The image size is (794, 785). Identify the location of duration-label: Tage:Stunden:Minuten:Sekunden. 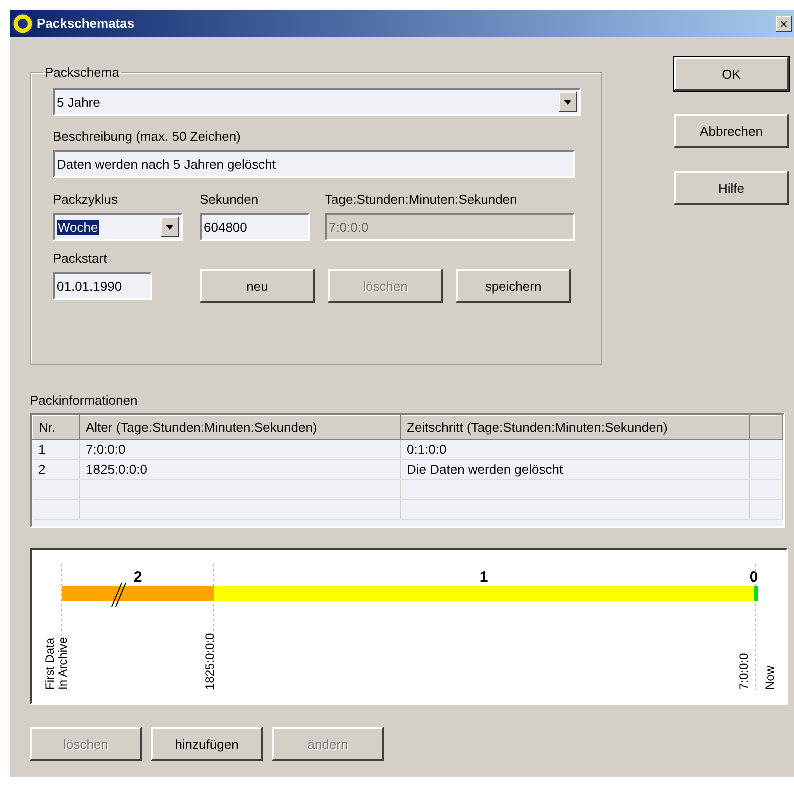
(421, 199).